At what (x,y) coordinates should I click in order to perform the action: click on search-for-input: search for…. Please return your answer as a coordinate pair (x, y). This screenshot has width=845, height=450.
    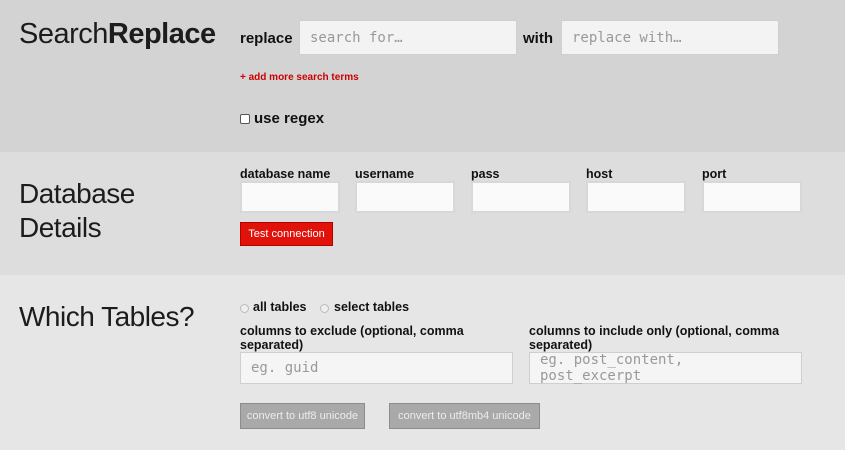
    Looking at the image, I should click on (408, 37).